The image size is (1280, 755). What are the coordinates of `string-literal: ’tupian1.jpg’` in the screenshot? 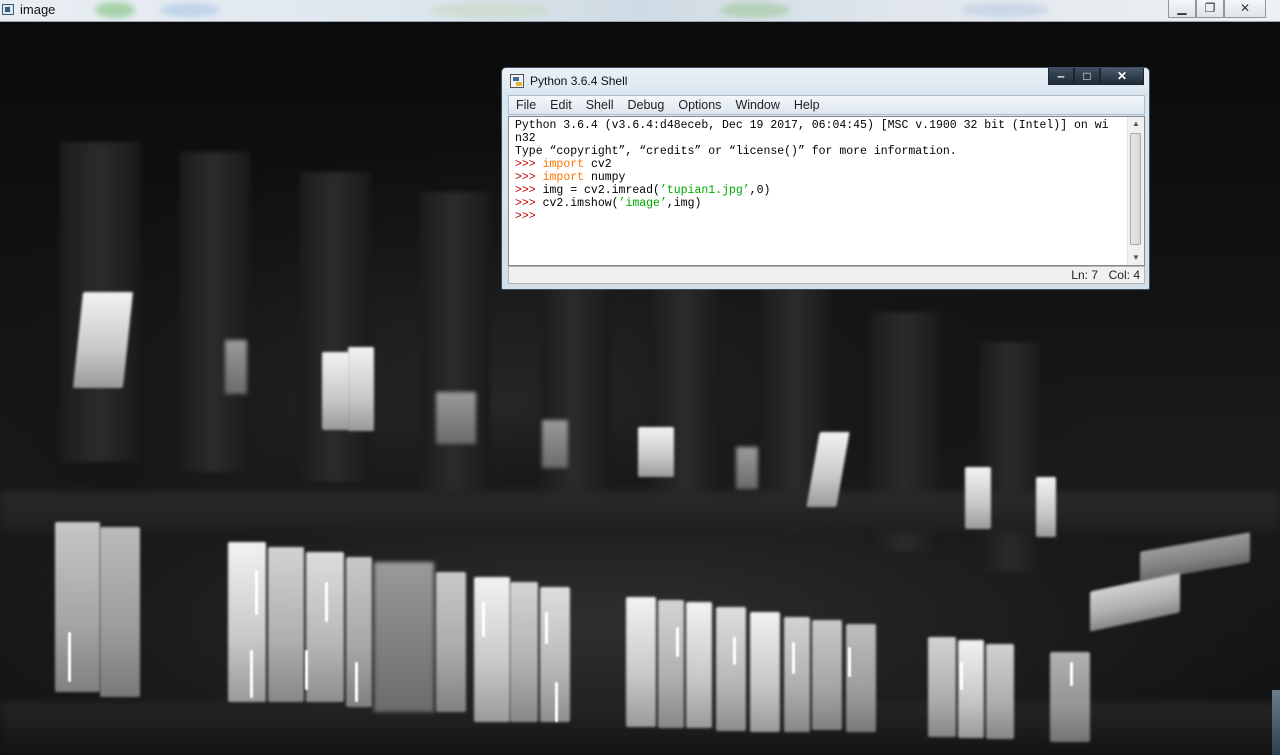 It's located at (704, 190).